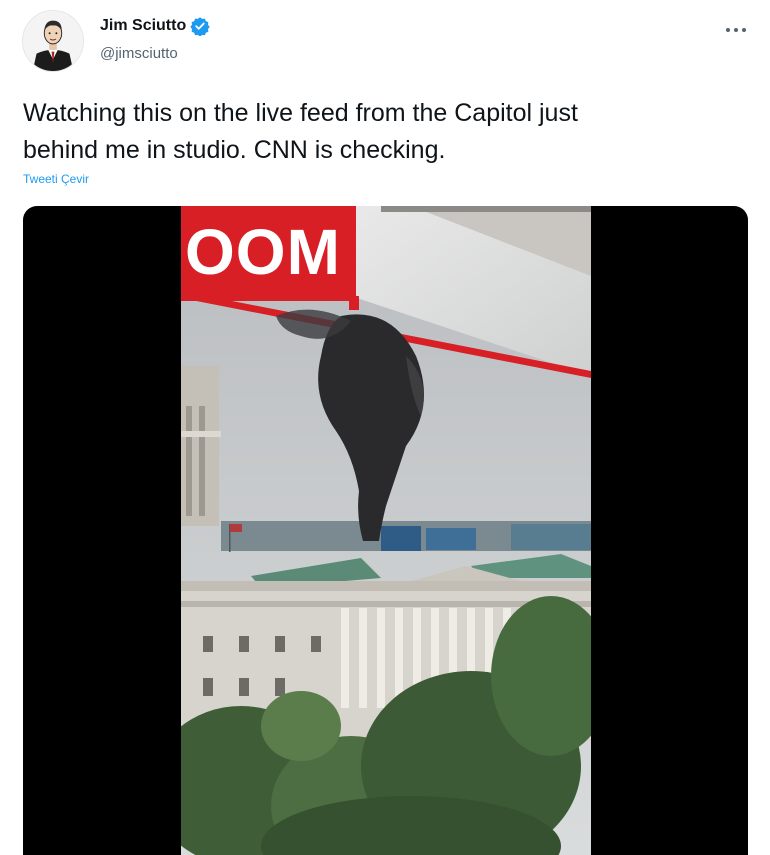 This screenshot has width=770, height=855. What do you see at coordinates (139, 53) in the screenshot?
I see `author-handle: @jimsciutto` at bounding box center [139, 53].